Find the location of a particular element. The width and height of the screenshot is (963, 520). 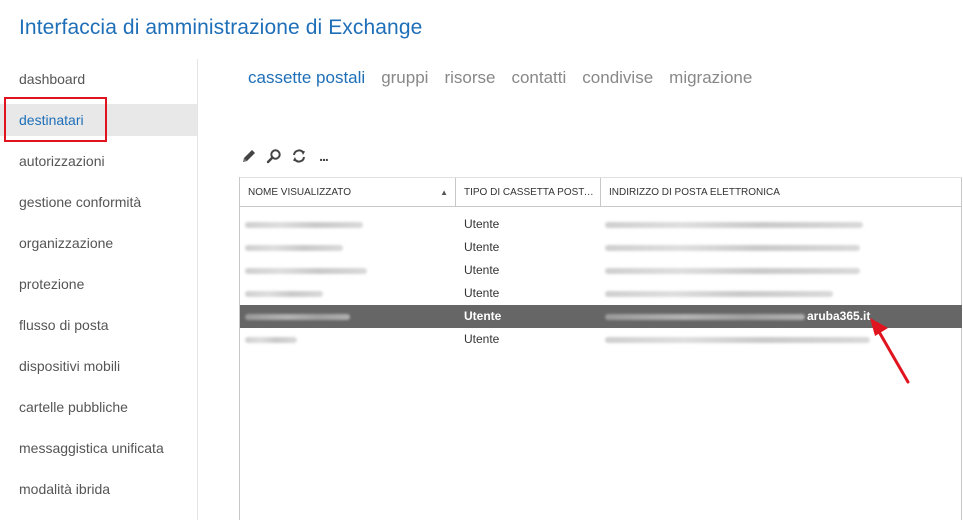

email-domain: aruba365.it is located at coordinates (839, 316).